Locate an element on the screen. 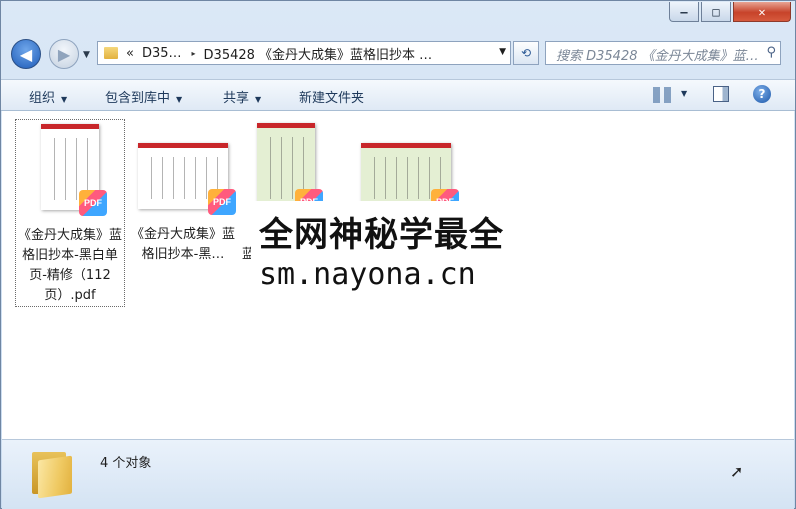 This screenshot has width=796, height=509. title-bar: – □ ✕ is located at coordinates (398, 16).